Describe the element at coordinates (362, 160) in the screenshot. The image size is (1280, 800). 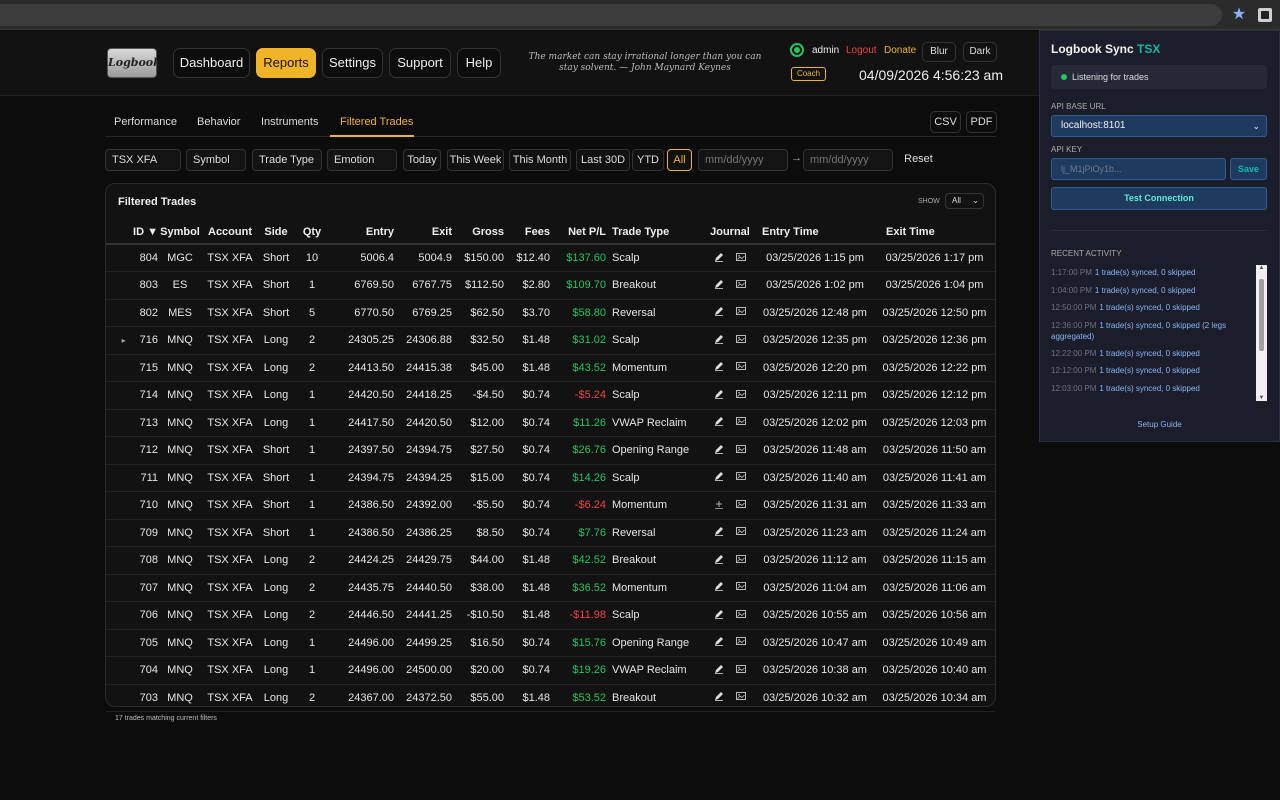
I see `emotion-filter: Emotion` at that location.